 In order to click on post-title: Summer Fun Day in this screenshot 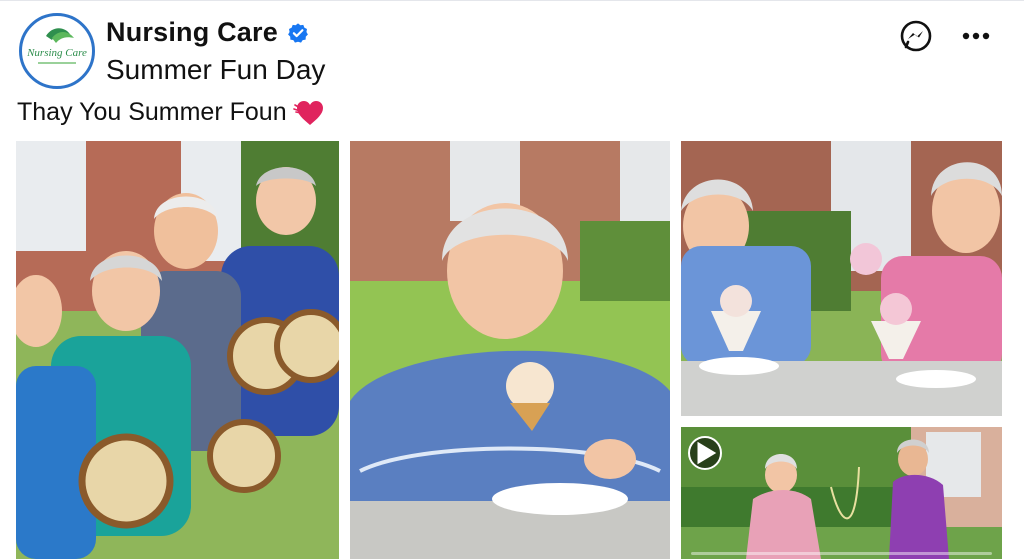, I will do `click(216, 69)`.